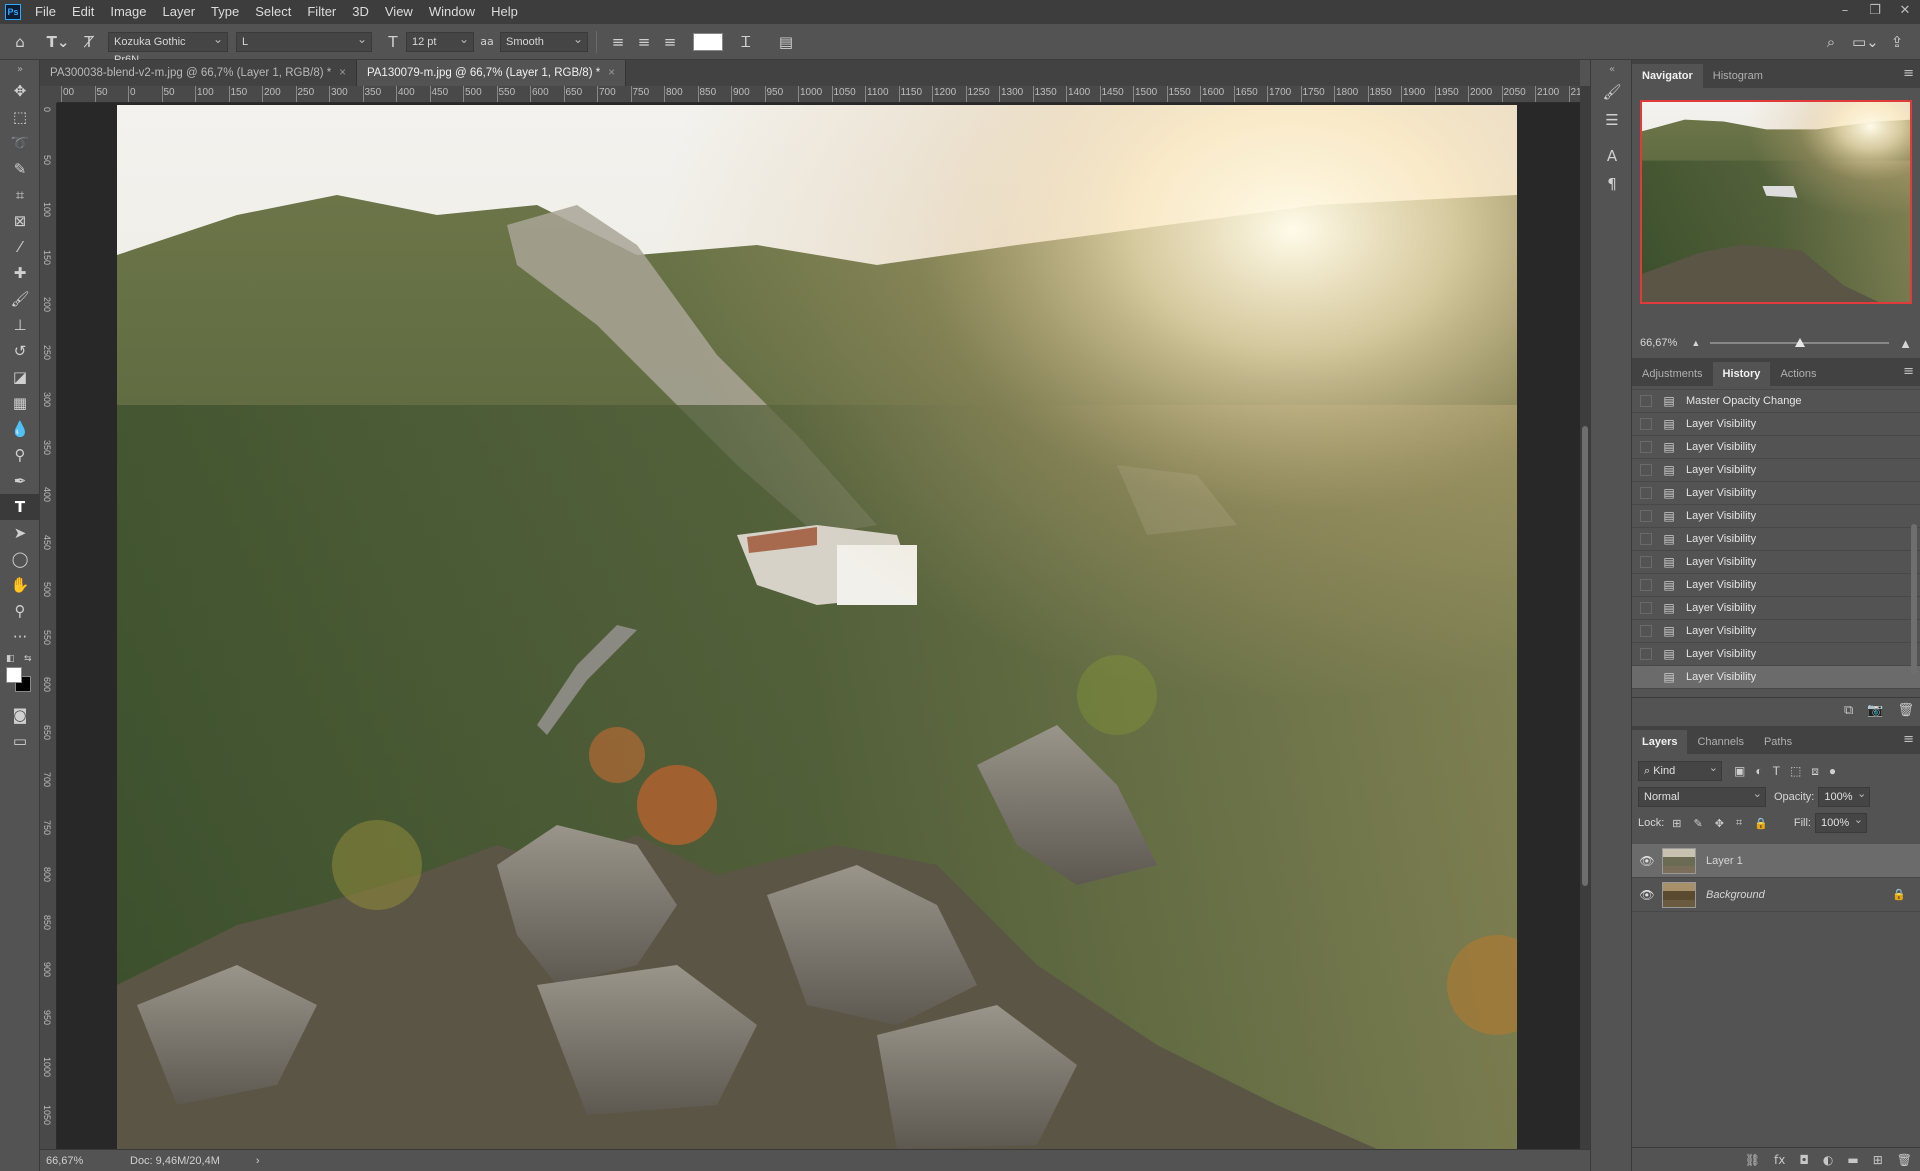  What do you see at coordinates (1905, 12) in the screenshot?
I see `close-button: ✕` at bounding box center [1905, 12].